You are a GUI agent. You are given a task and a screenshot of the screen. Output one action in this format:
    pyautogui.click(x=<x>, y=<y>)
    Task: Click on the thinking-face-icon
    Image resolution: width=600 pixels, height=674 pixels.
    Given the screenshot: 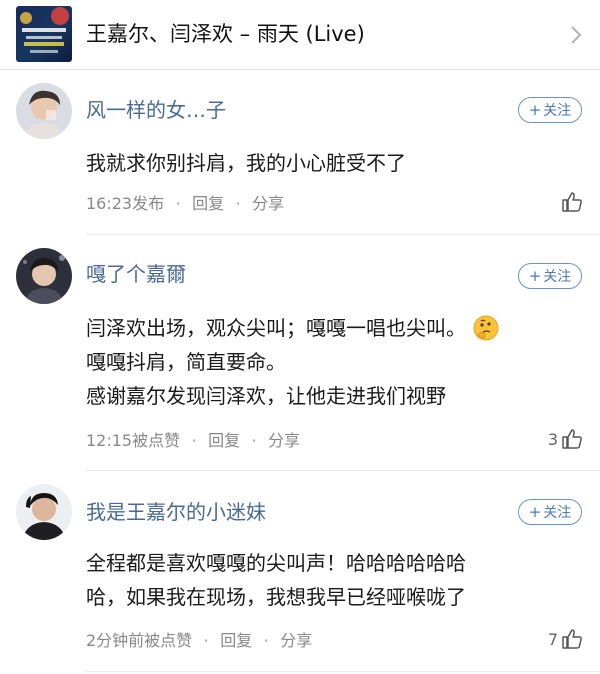 What is the action you would take?
    pyautogui.click(x=486, y=327)
    